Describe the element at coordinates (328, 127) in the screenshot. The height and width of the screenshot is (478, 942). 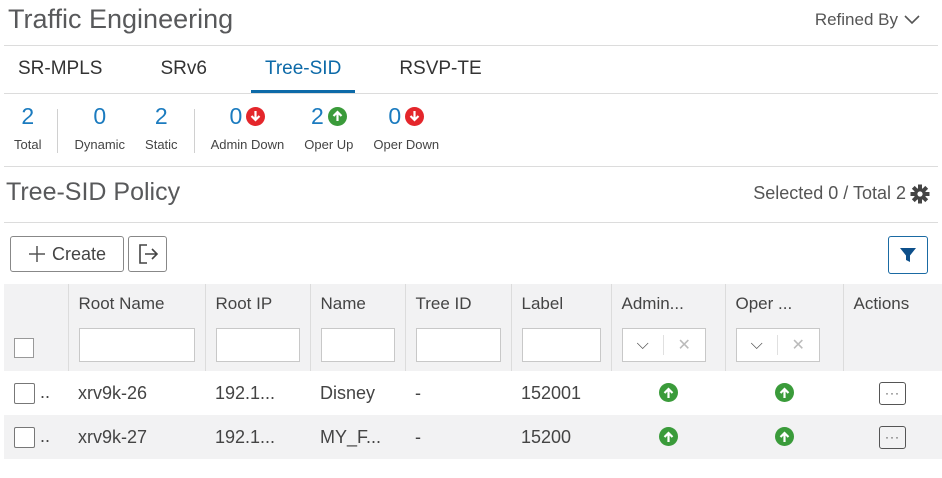
I see `stat-oper-up: 2 Oper Up` at that location.